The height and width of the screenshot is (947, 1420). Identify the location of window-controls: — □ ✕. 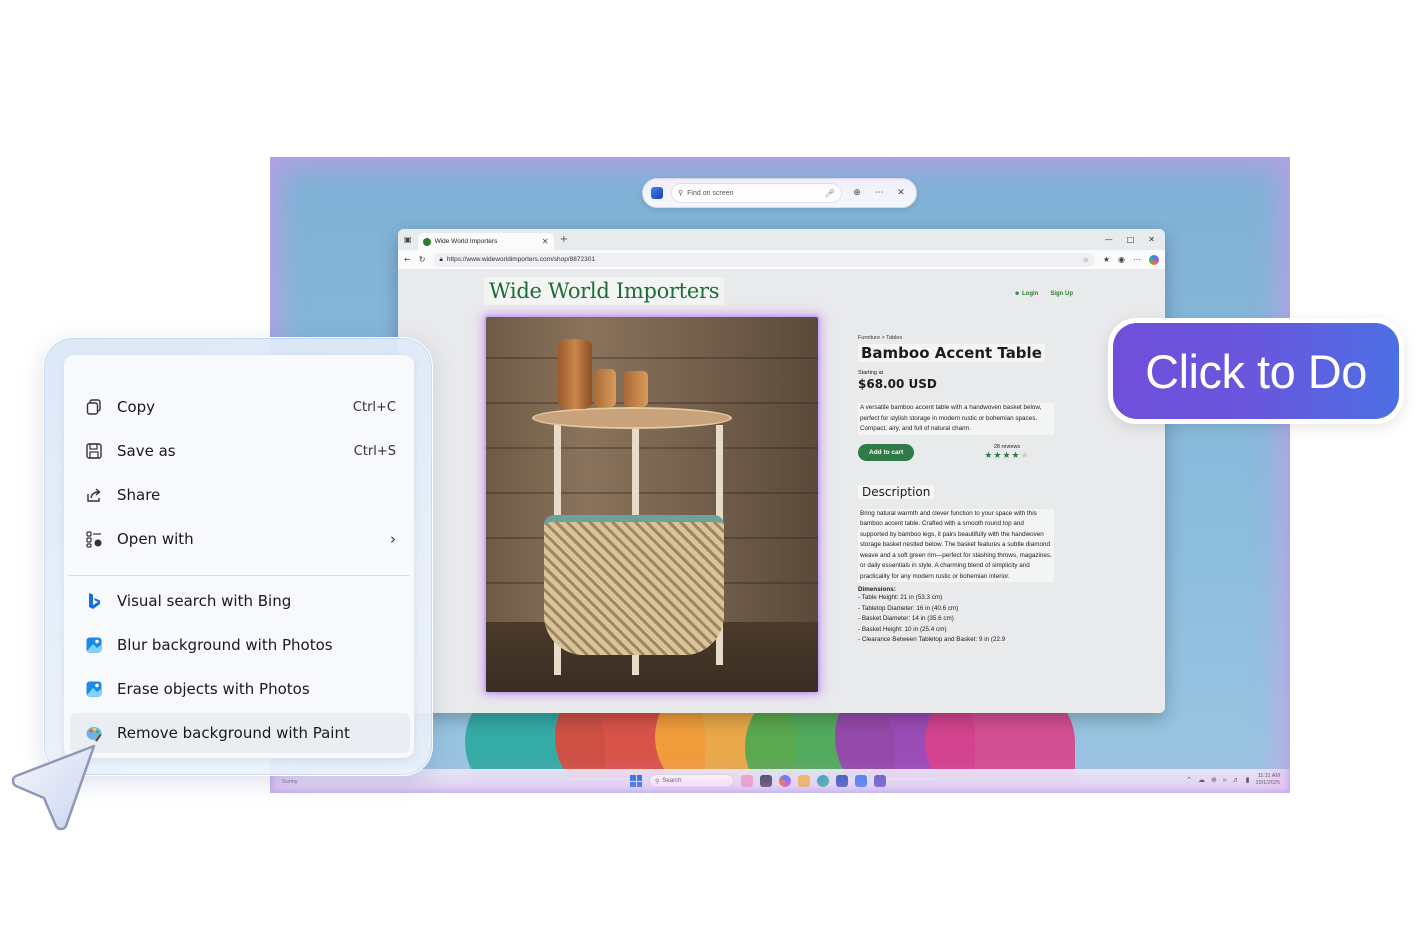
(1132, 239).